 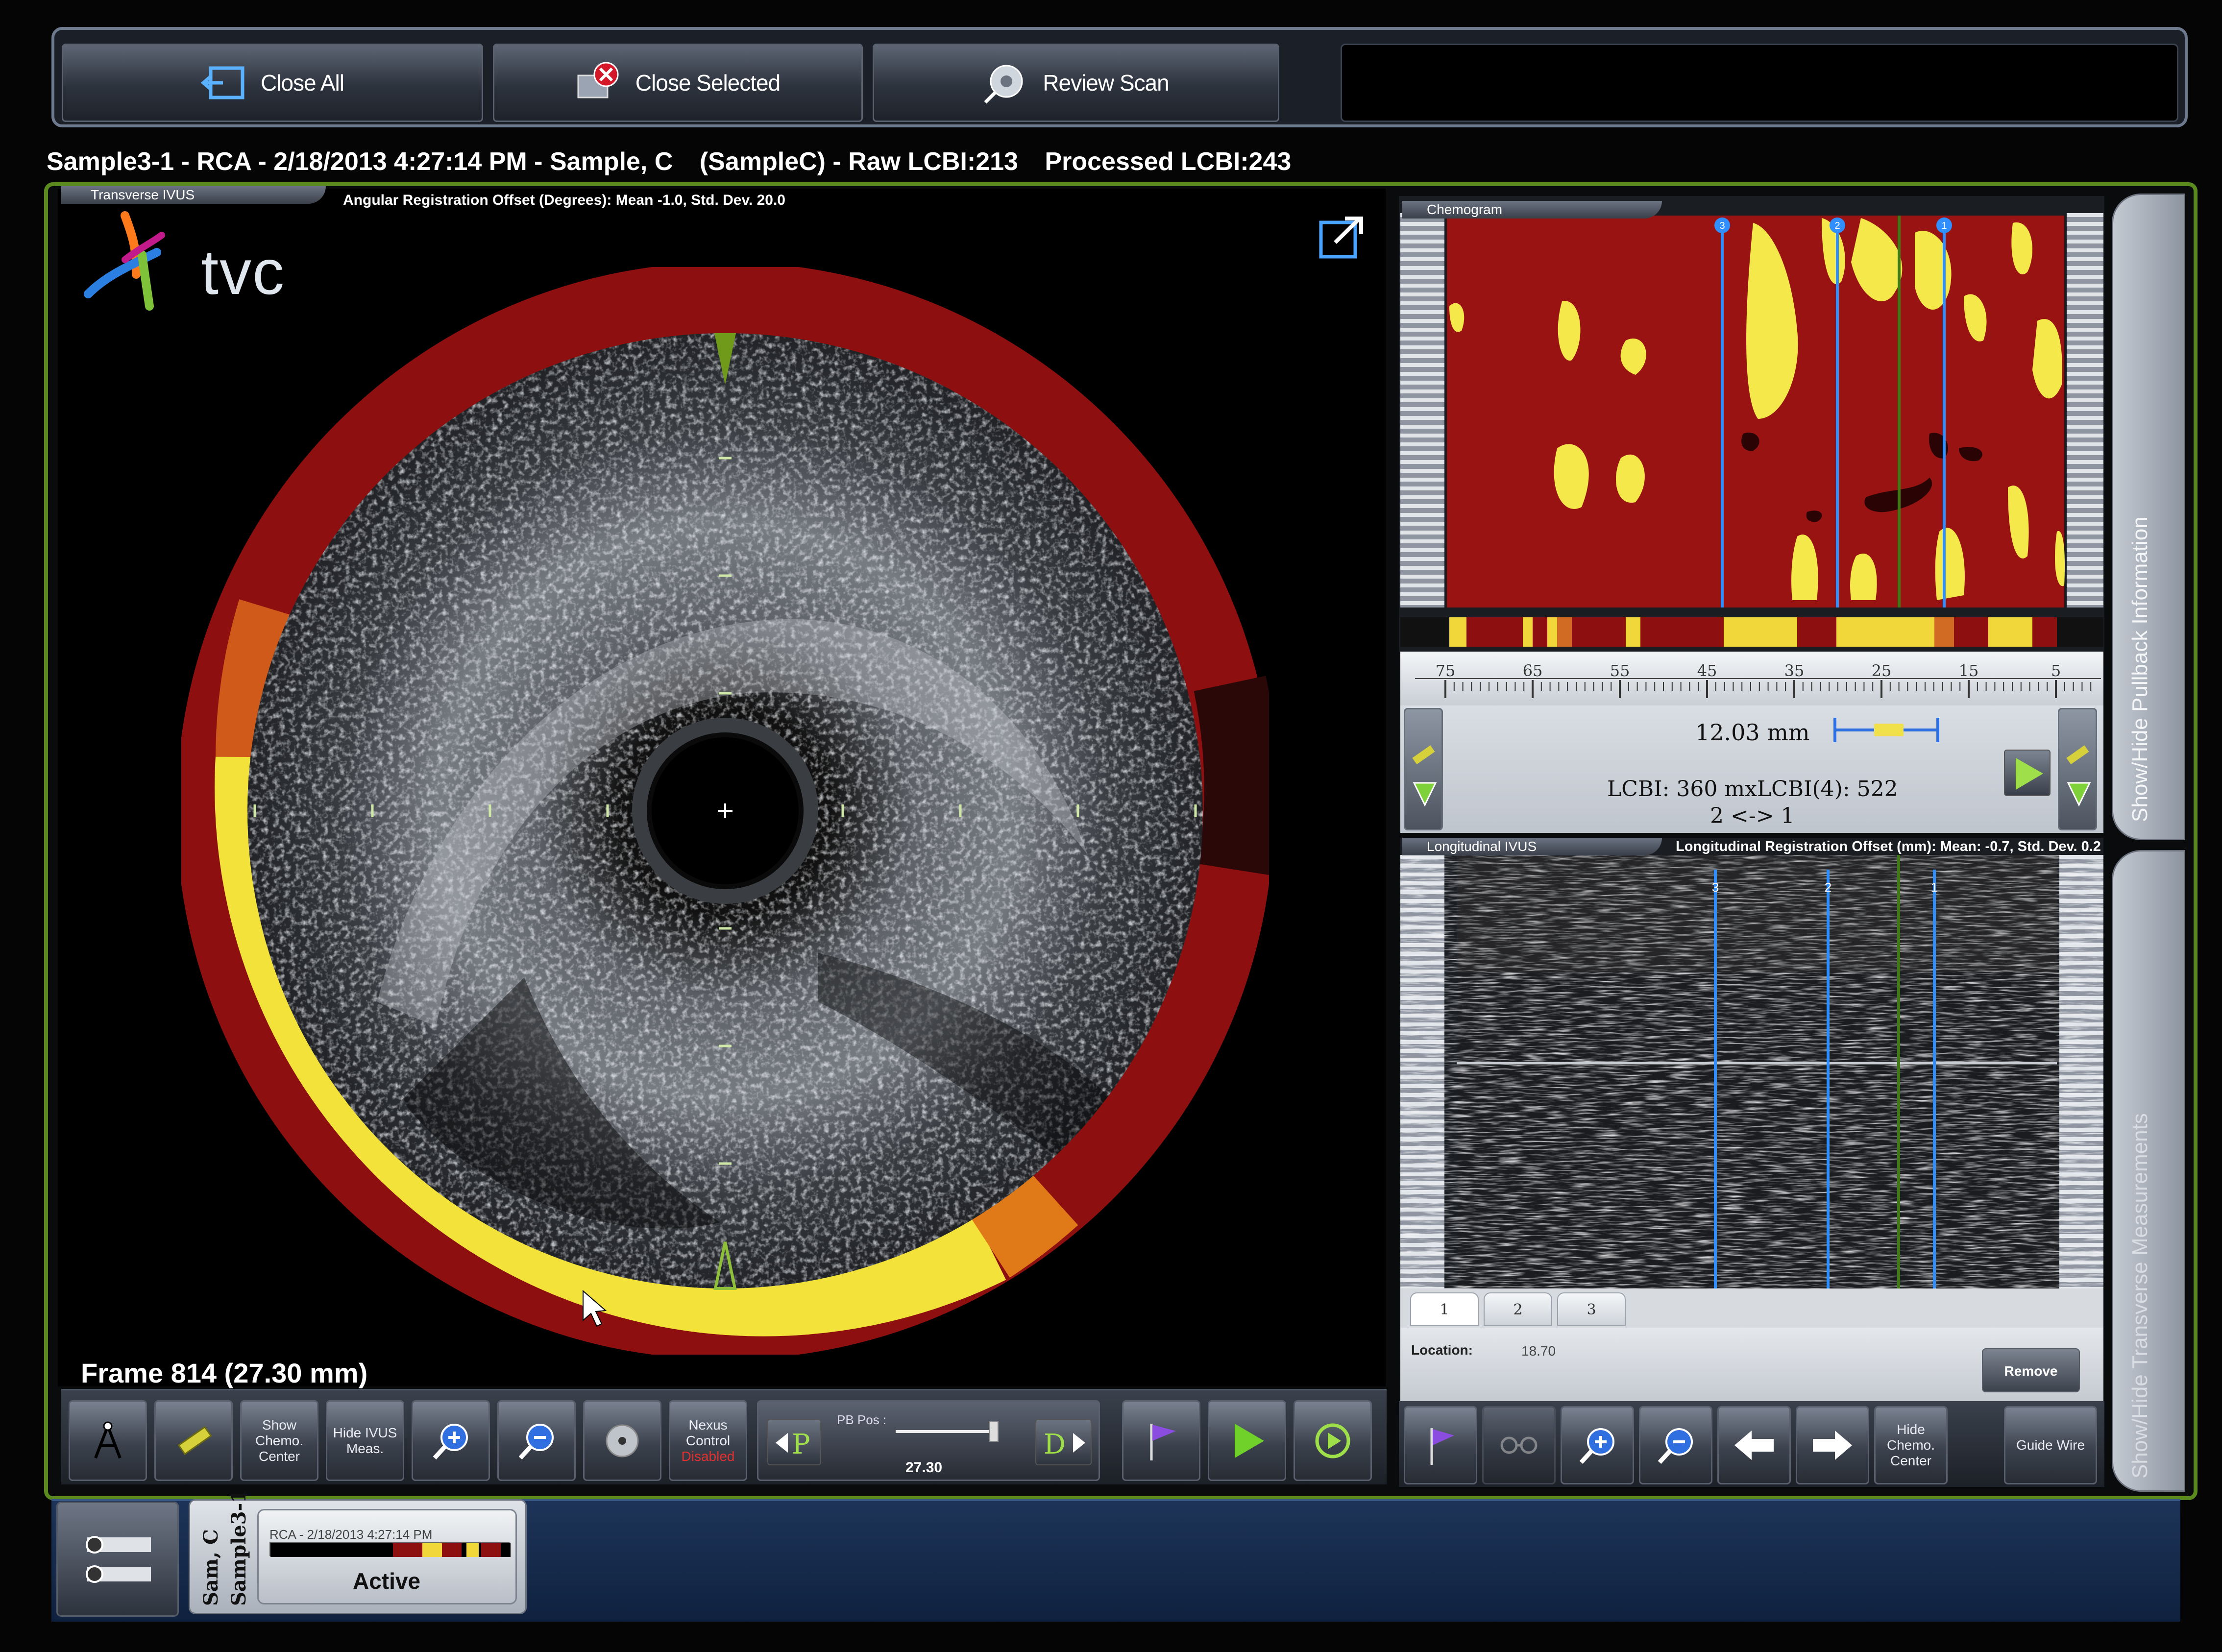 I want to click on pullback-position-control: P PB Pos : 27.30 D, so click(x=928, y=1440).